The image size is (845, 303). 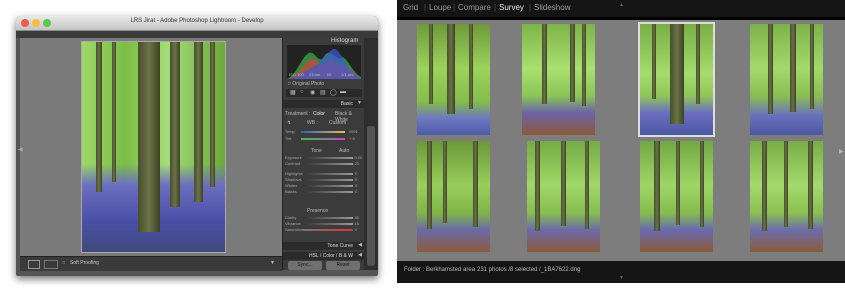 What do you see at coordinates (328, 164) in the screenshot?
I see `contrast-slider` at bounding box center [328, 164].